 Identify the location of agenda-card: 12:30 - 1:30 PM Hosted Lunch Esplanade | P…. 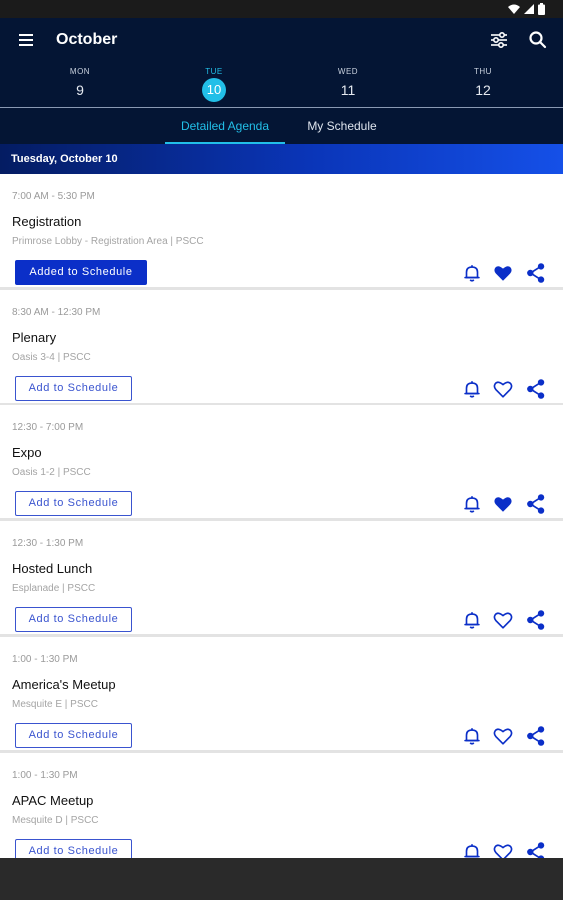
(281, 579).